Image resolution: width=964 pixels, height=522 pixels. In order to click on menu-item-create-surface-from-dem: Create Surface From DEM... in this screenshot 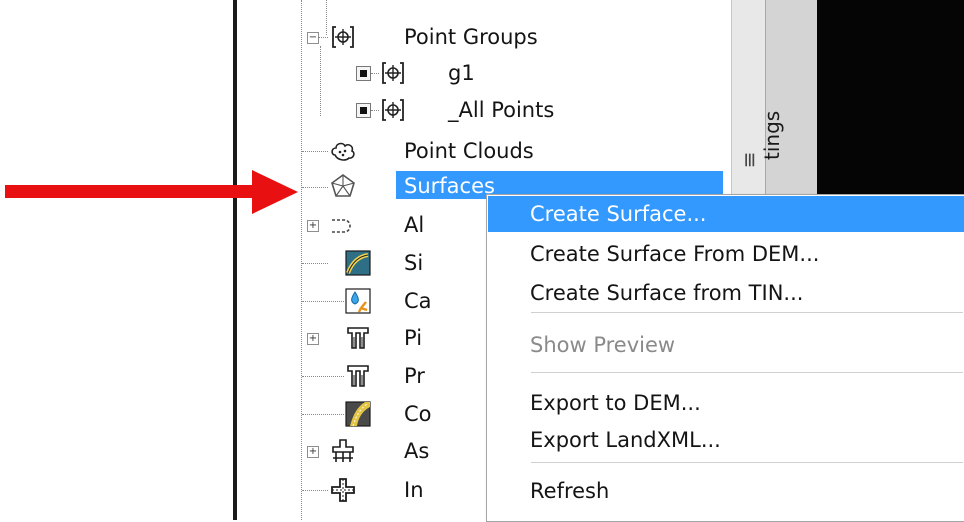, I will do `click(674, 254)`.